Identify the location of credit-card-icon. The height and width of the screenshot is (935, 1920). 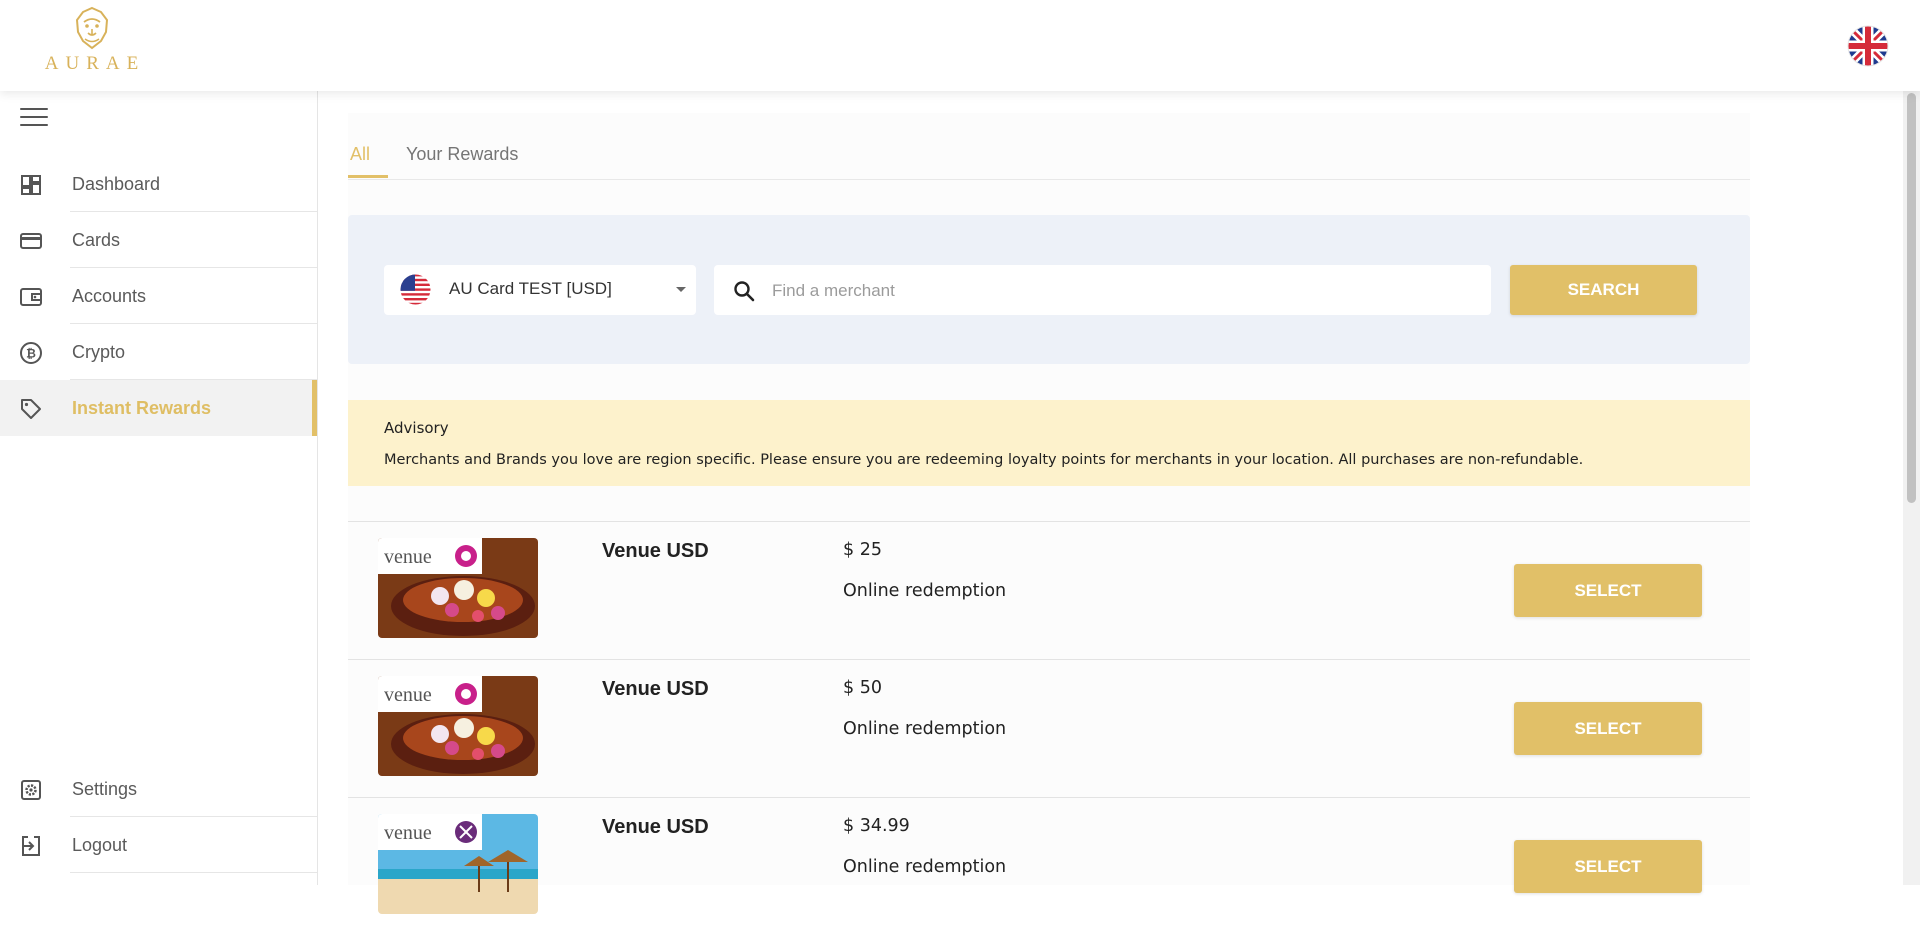
(31, 241).